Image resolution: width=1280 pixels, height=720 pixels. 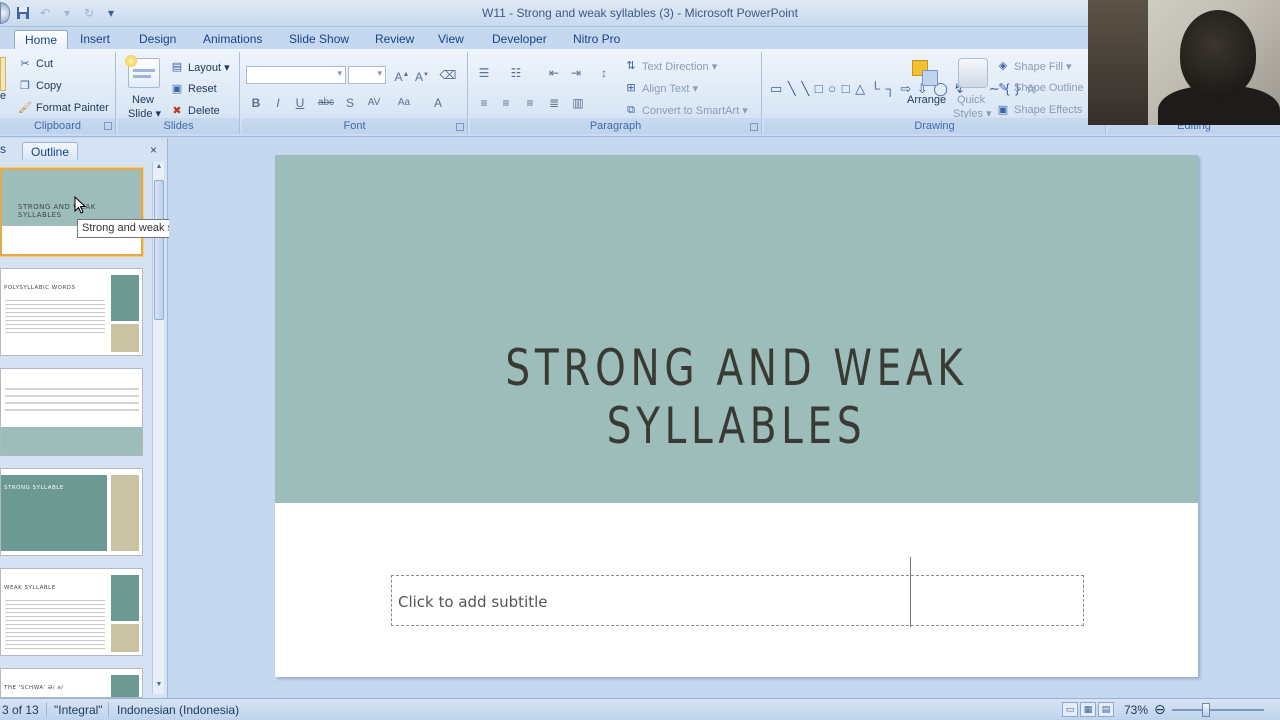 What do you see at coordinates (232, 39) in the screenshot?
I see `tab-animations: Animations` at bounding box center [232, 39].